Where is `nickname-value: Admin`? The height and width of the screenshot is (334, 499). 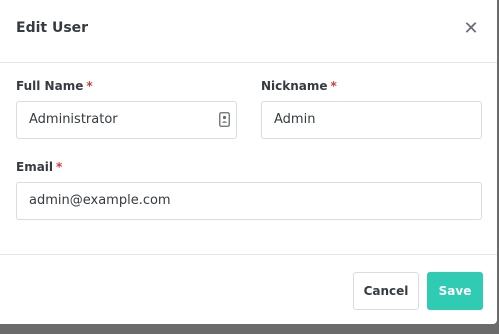 nickname-value: Admin is located at coordinates (294, 119).